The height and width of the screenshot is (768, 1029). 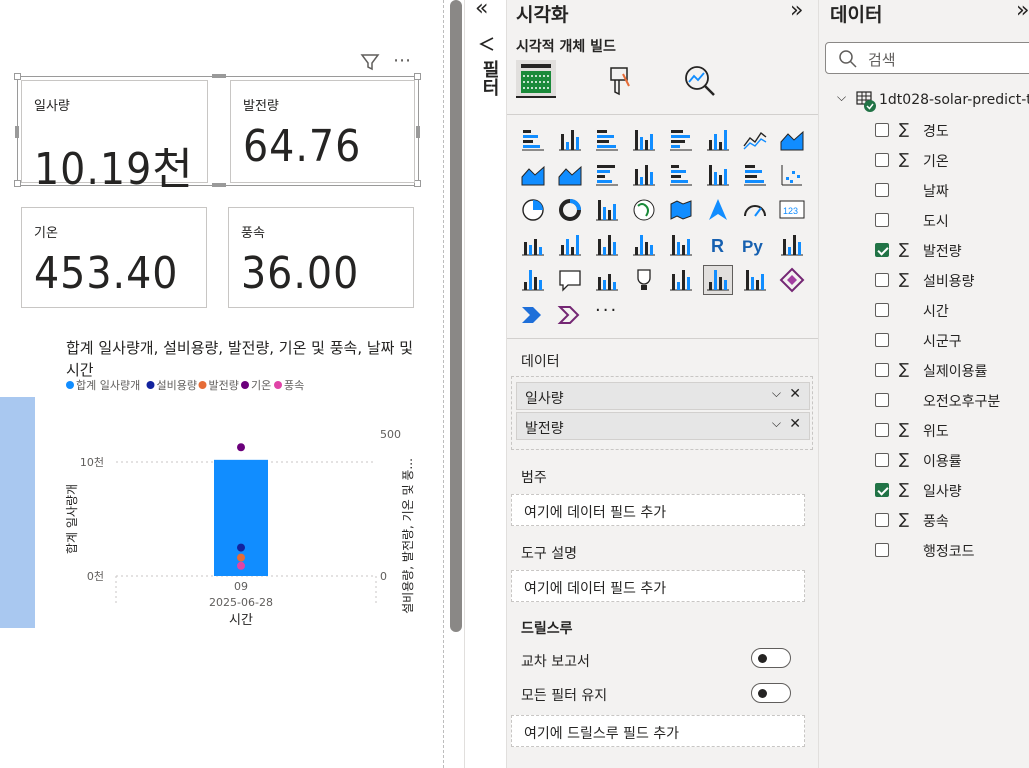 What do you see at coordinates (792, 210) in the screenshot?
I see `card-icon: 123` at bounding box center [792, 210].